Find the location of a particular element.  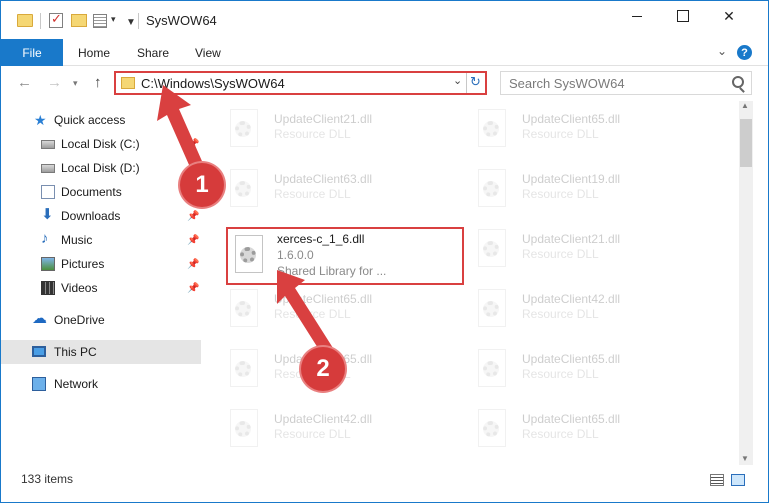

scroll-down-icon: ▼ is located at coordinates (745, 458).